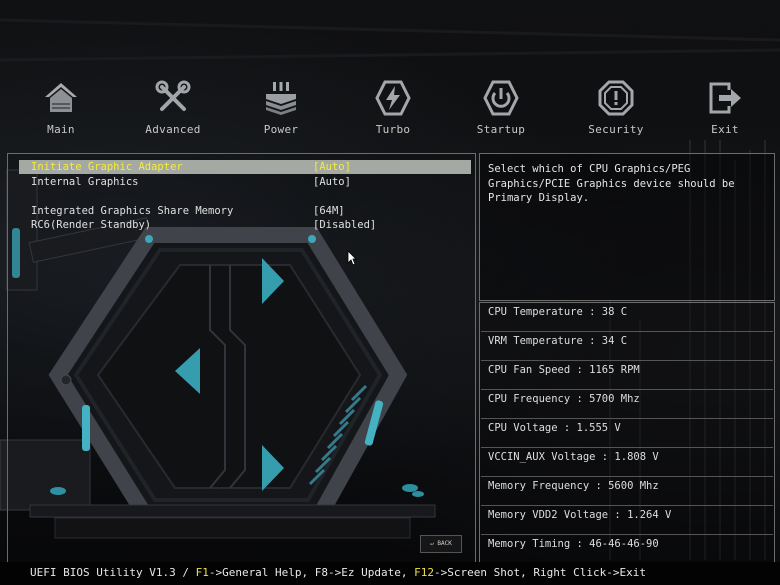 Image resolution: width=780 pixels, height=585 pixels. What do you see at coordinates (393, 98) in the screenshot?
I see `turbo-bolt-icon` at bounding box center [393, 98].